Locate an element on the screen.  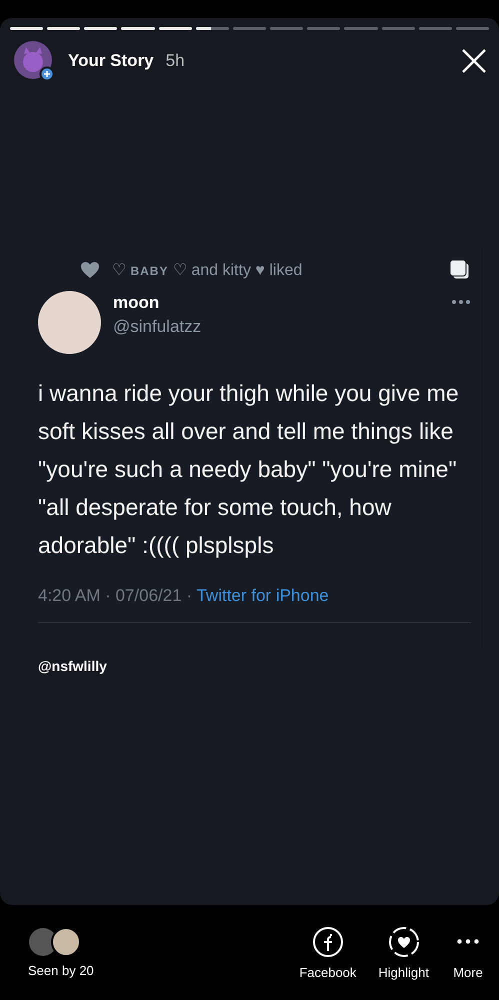
user-handle: @sinfulatzz is located at coordinates (157, 327).